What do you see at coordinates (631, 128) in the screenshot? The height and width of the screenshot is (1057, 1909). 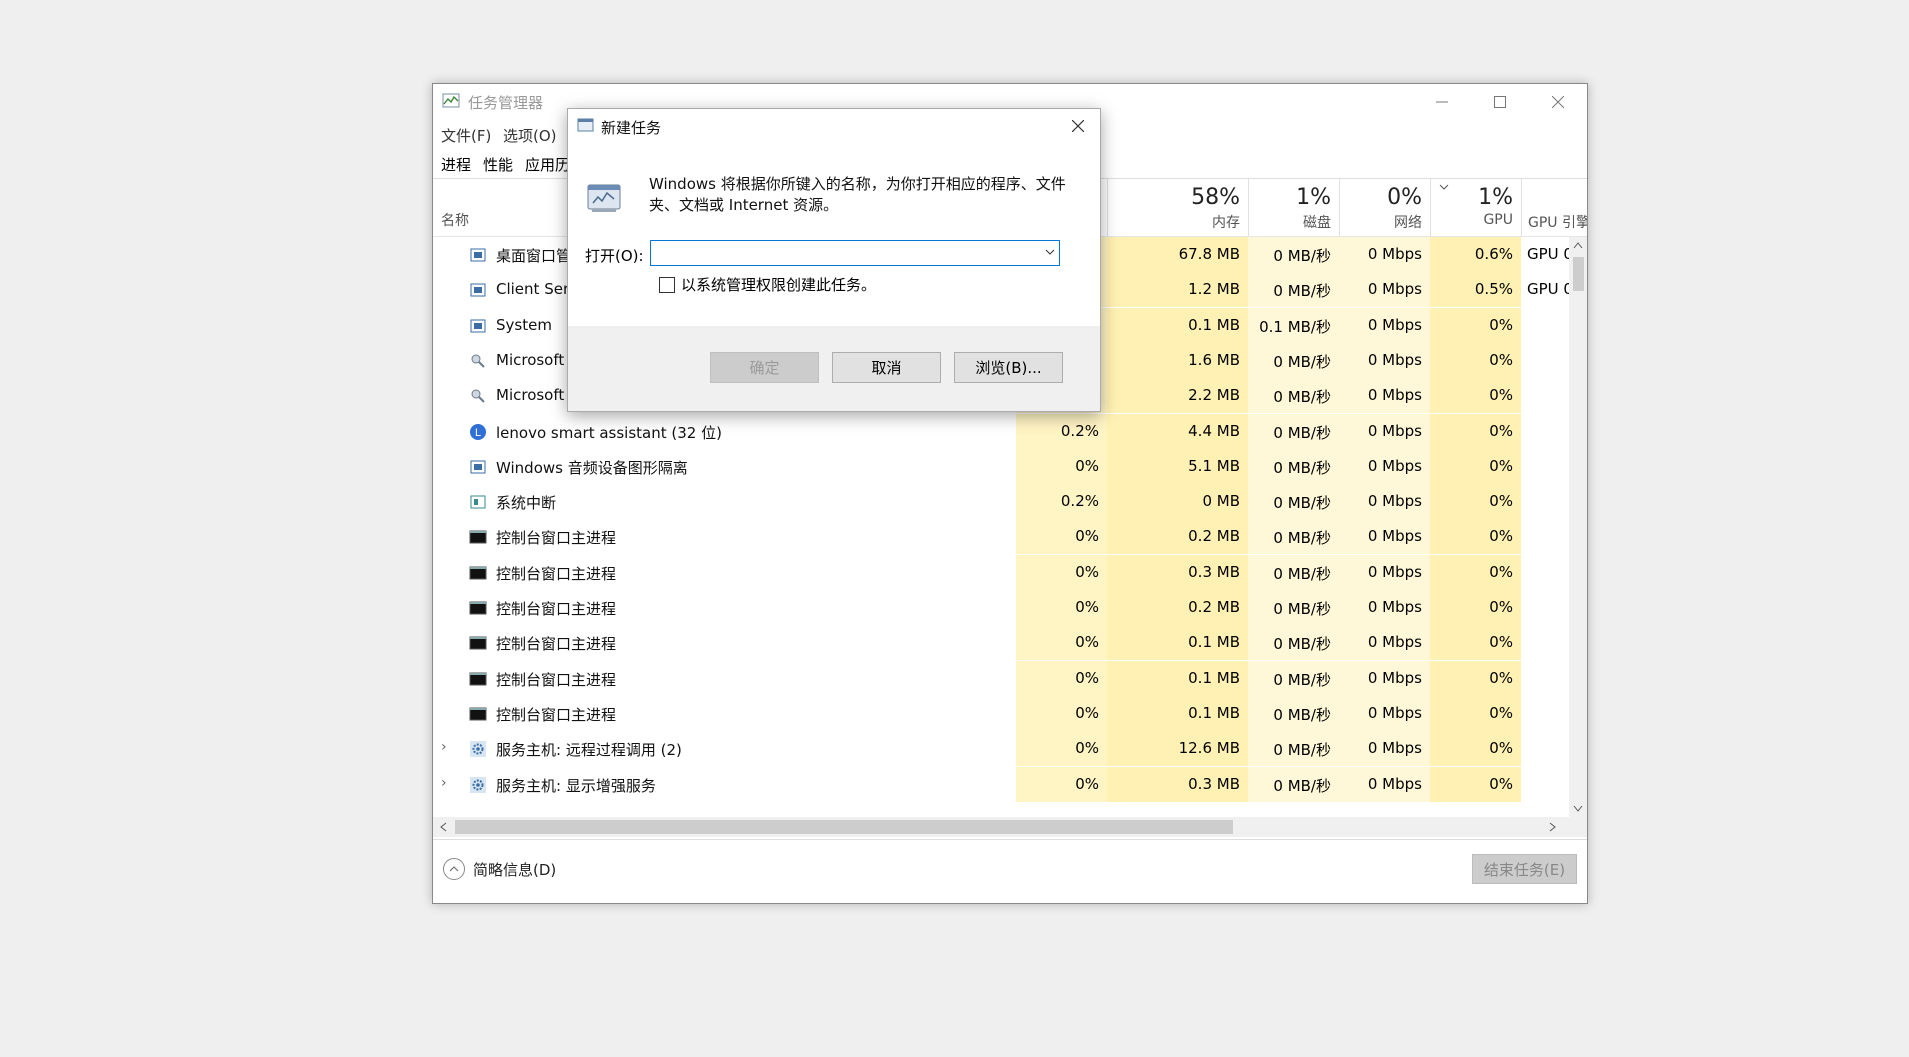 I see `dialog-title: 新建任务` at bounding box center [631, 128].